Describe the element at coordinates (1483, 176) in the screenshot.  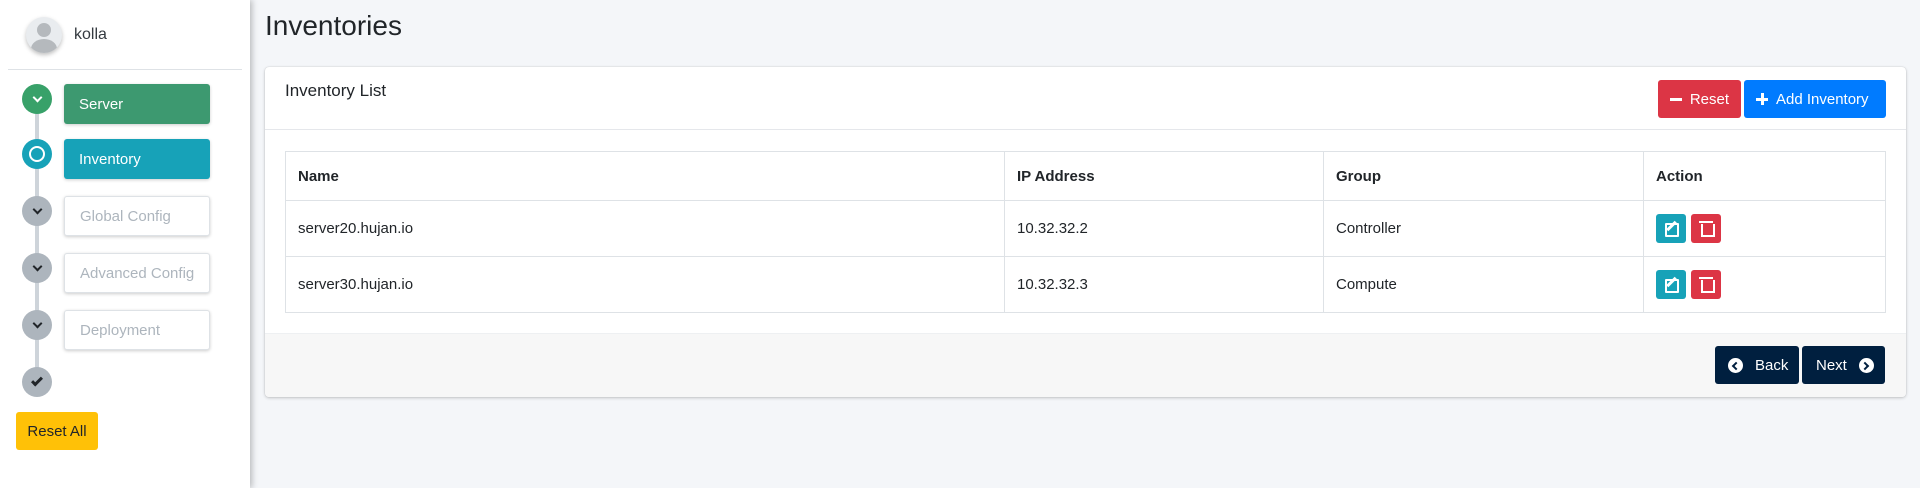
I see `column-header-group: Group` at that location.